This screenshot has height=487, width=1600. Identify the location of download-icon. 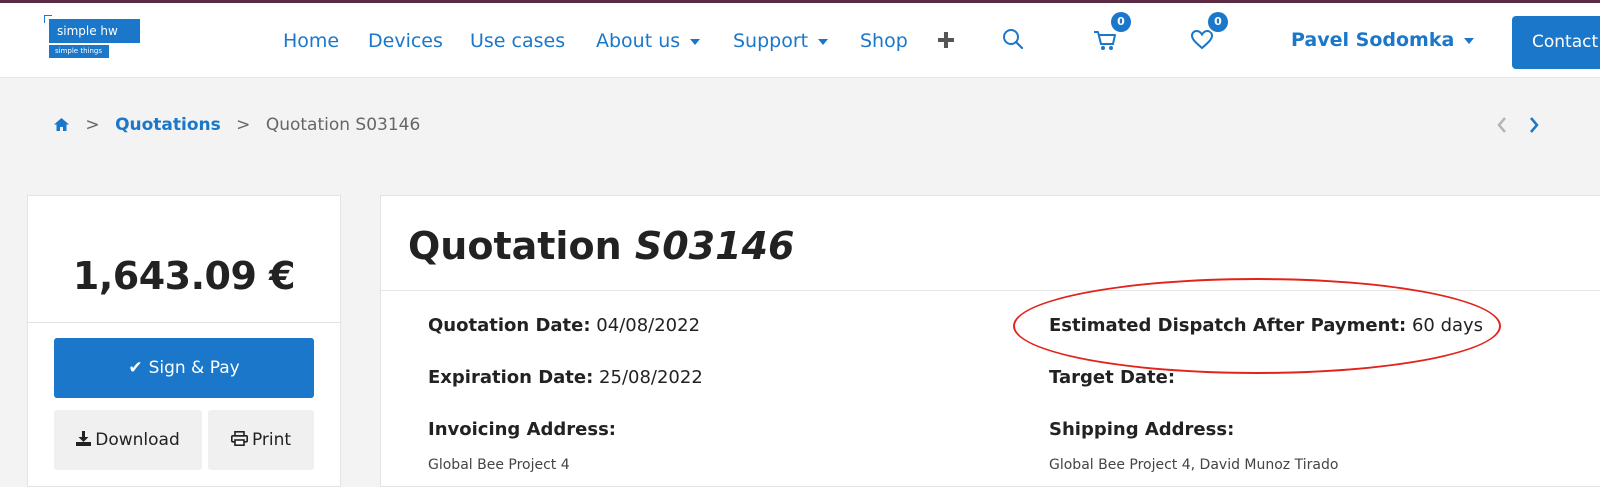
(84, 441).